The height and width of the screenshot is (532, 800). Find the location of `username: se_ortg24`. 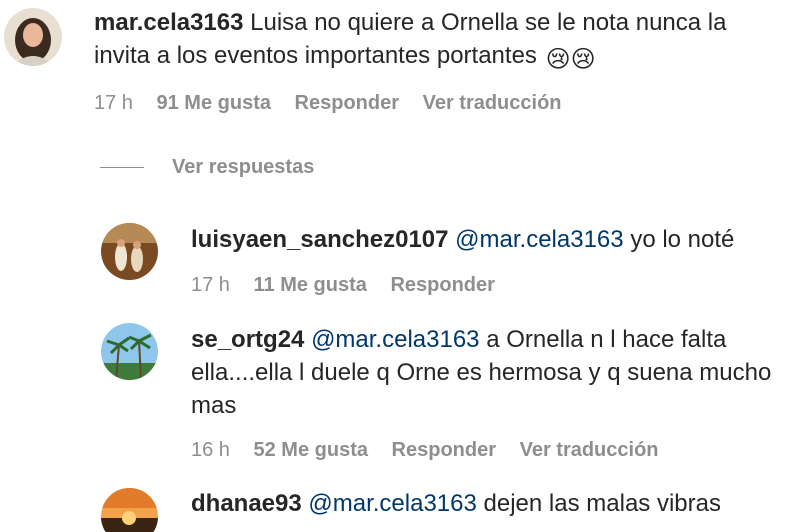

username: se_ortg24 is located at coordinates (247, 339).